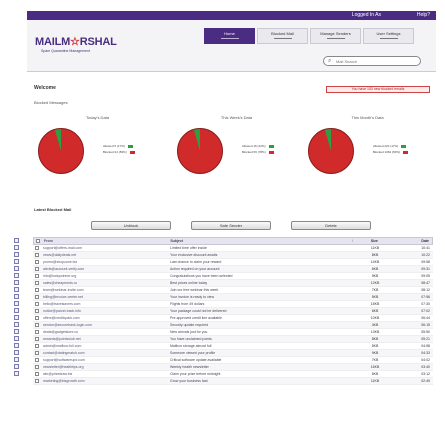 This screenshot has height=447, width=445. What do you see at coordinates (256, 262) in the screenshot?
I see `row-subject: Last chance to claim your reward` at bounding box center [256, 262].